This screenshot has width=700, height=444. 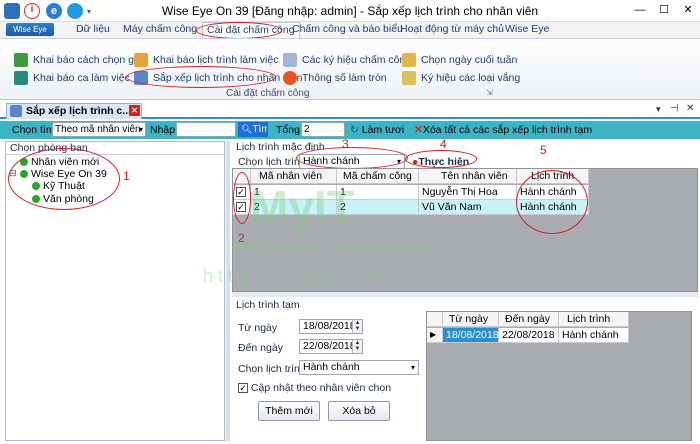 What do you see at coordinates (268, 305) in the screenshot?
I see `temp-schedule-title: Lịch trình tạm` at bounding box center [268, 305].